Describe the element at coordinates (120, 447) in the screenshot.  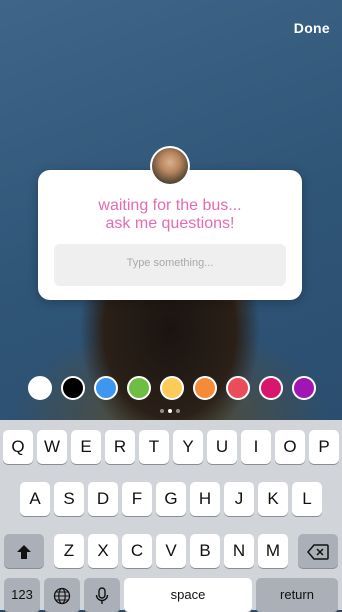
I see `key-r: R` at that location.